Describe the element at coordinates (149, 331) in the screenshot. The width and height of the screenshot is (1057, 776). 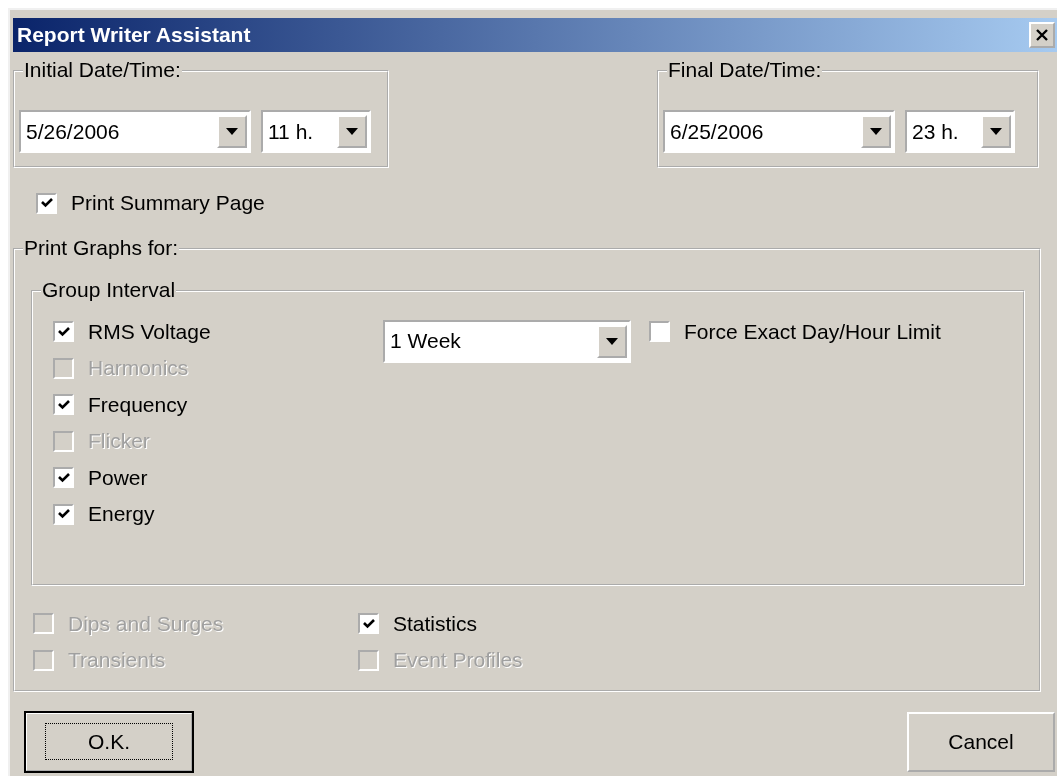
I see `checkbox-label: RMS Voltage` at that location.